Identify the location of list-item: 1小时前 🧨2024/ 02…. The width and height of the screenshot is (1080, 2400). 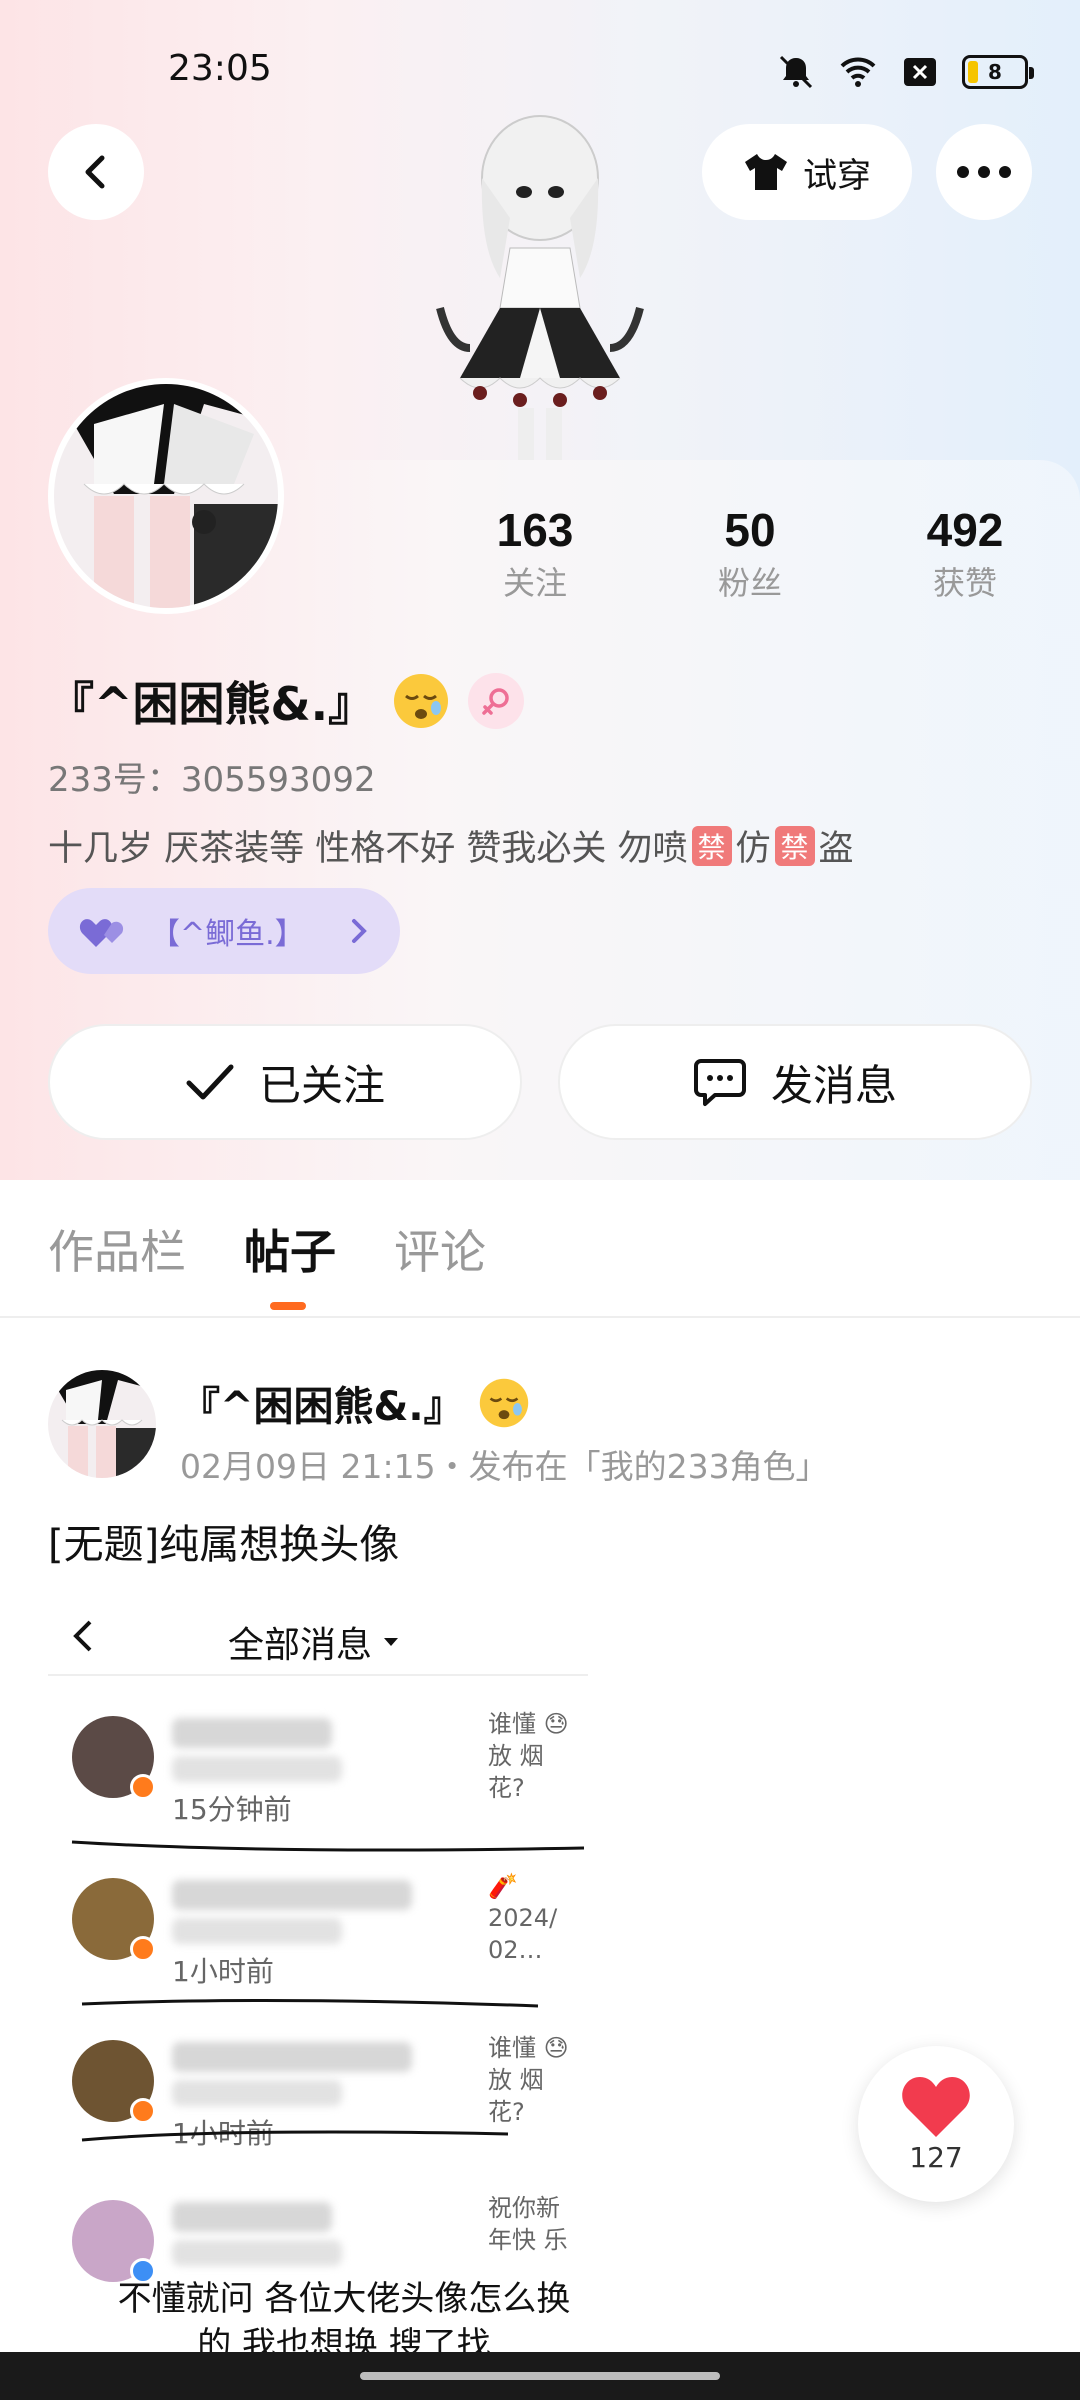
(318, 1933).